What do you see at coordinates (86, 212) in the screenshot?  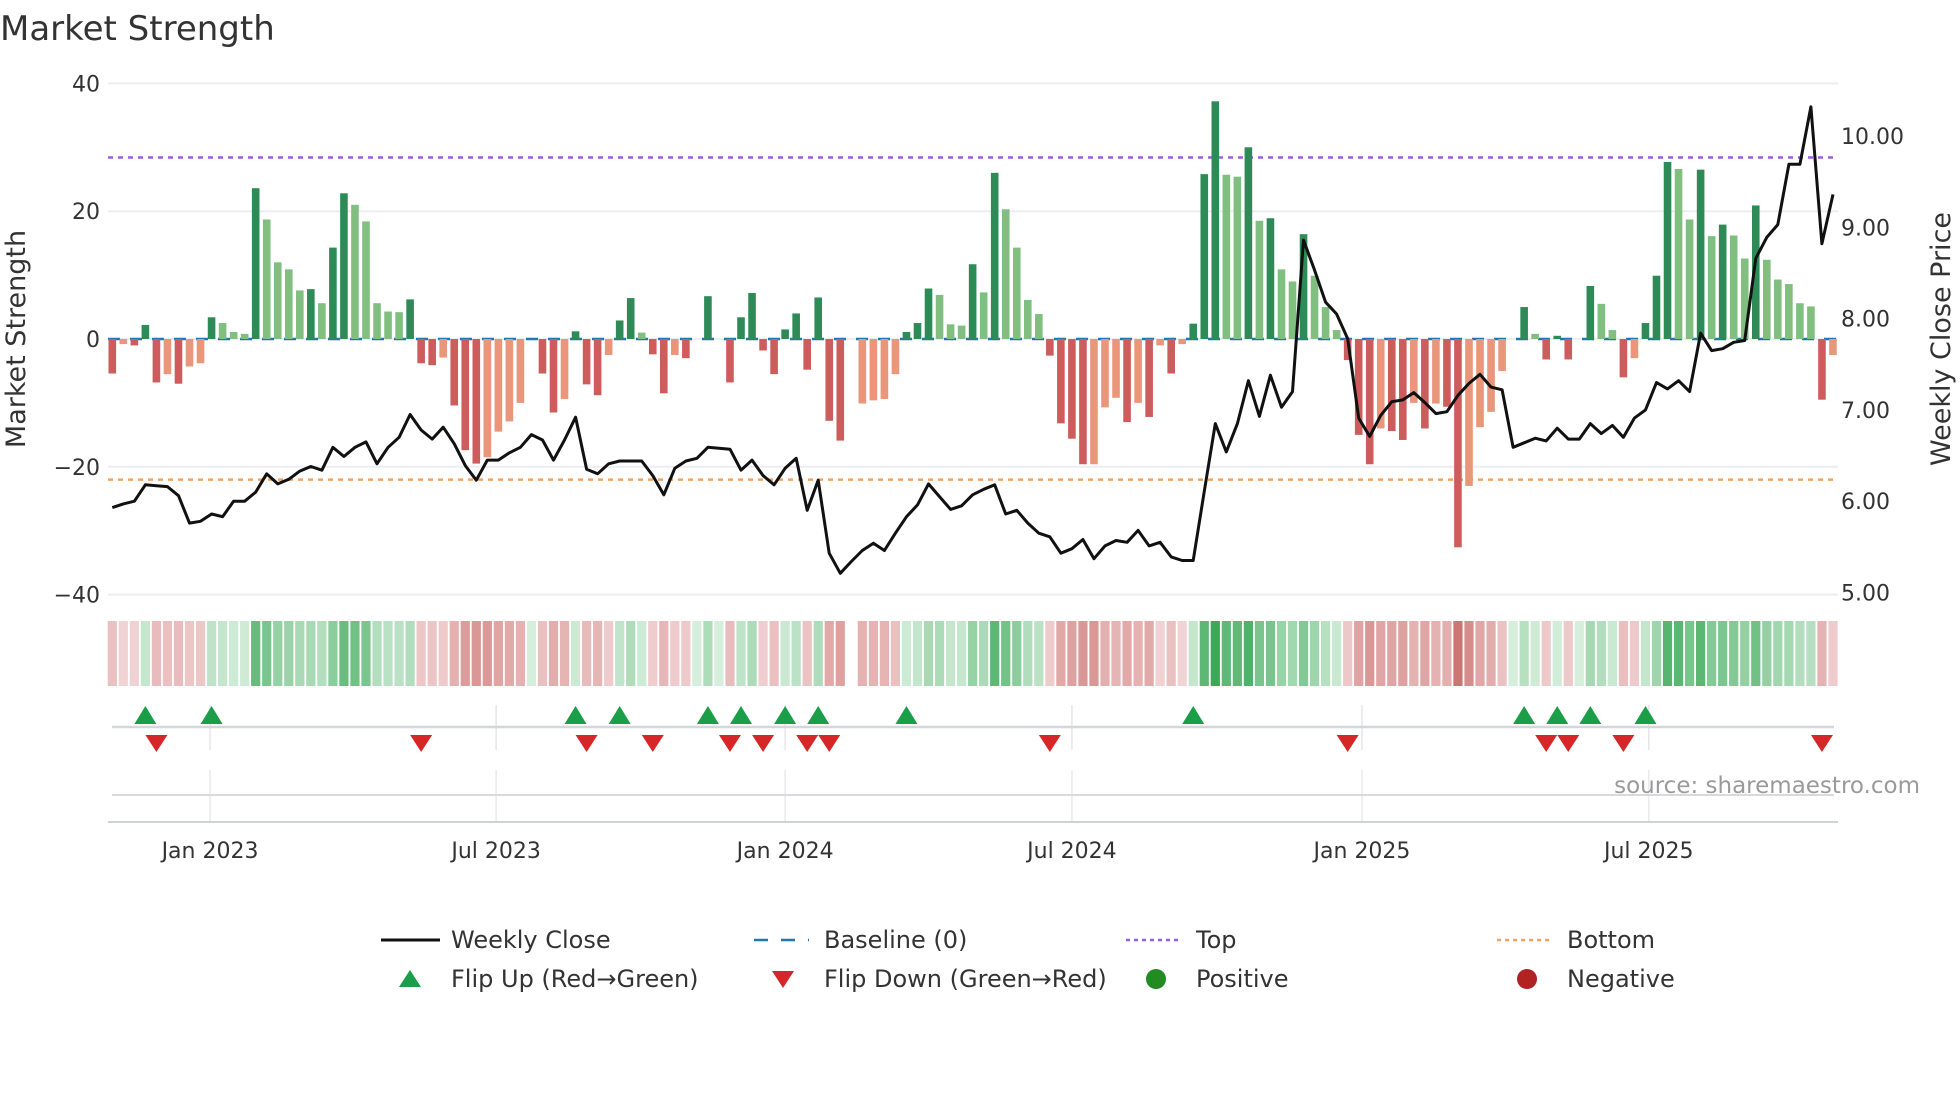 I see `y-tick-label: 20` at bounding box center [86, 212].